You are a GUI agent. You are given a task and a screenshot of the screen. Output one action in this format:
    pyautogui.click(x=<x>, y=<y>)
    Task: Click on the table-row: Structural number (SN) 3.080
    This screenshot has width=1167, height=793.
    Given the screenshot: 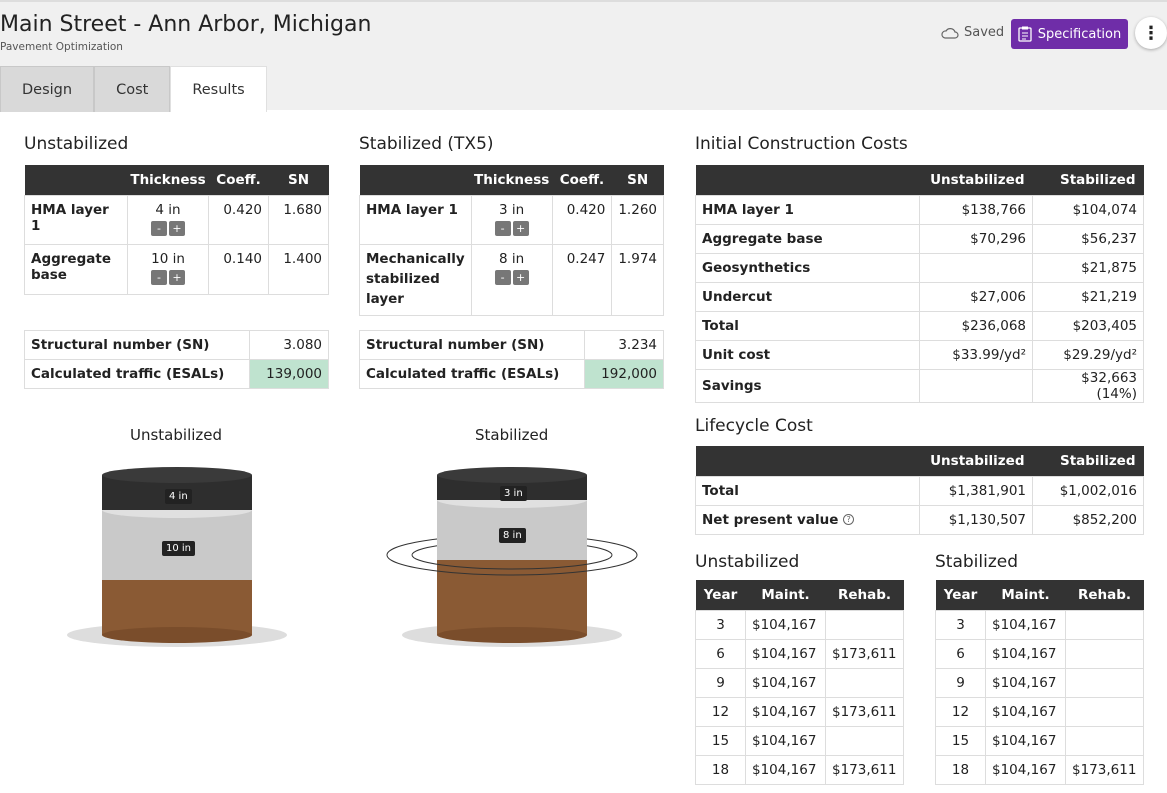 What is the action you would take?
    pyautogui.click(x=176, y=345)
    